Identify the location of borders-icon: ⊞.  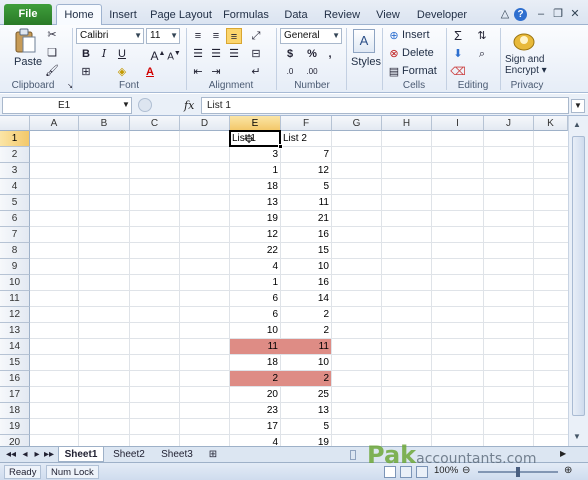
(86, 72).